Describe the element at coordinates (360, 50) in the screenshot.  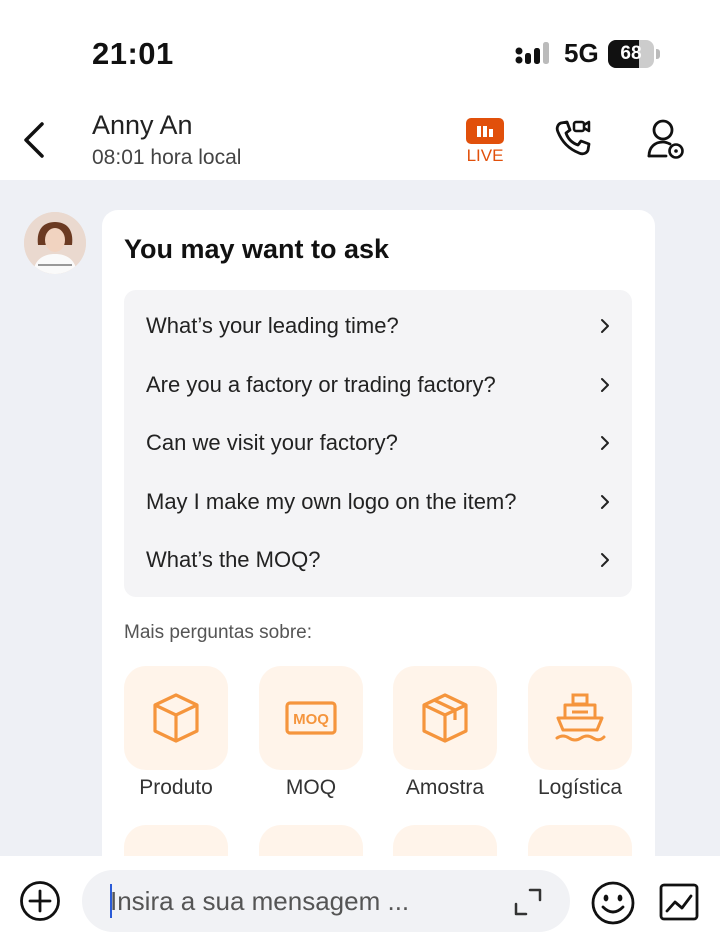
I see `status-bar: 21:01 5G 68` at that location.